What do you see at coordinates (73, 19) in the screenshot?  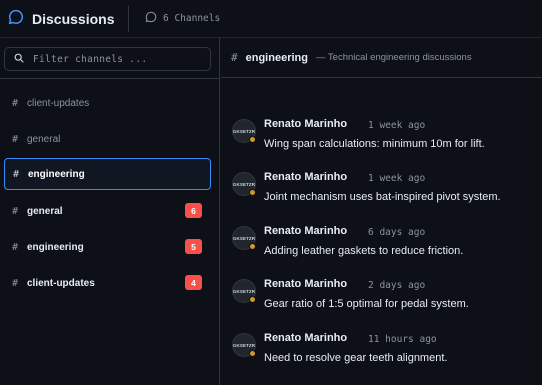 I see `app-title: Discussions` at bounding box center [73, 19].